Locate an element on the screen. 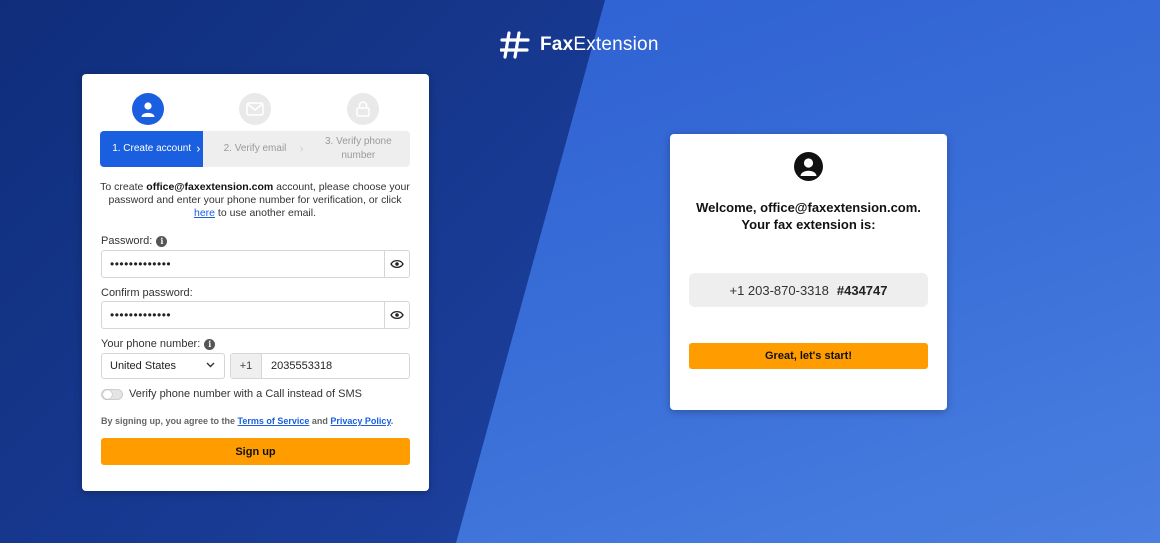  extension-number: #434747 is located at coordinates (862, 290).